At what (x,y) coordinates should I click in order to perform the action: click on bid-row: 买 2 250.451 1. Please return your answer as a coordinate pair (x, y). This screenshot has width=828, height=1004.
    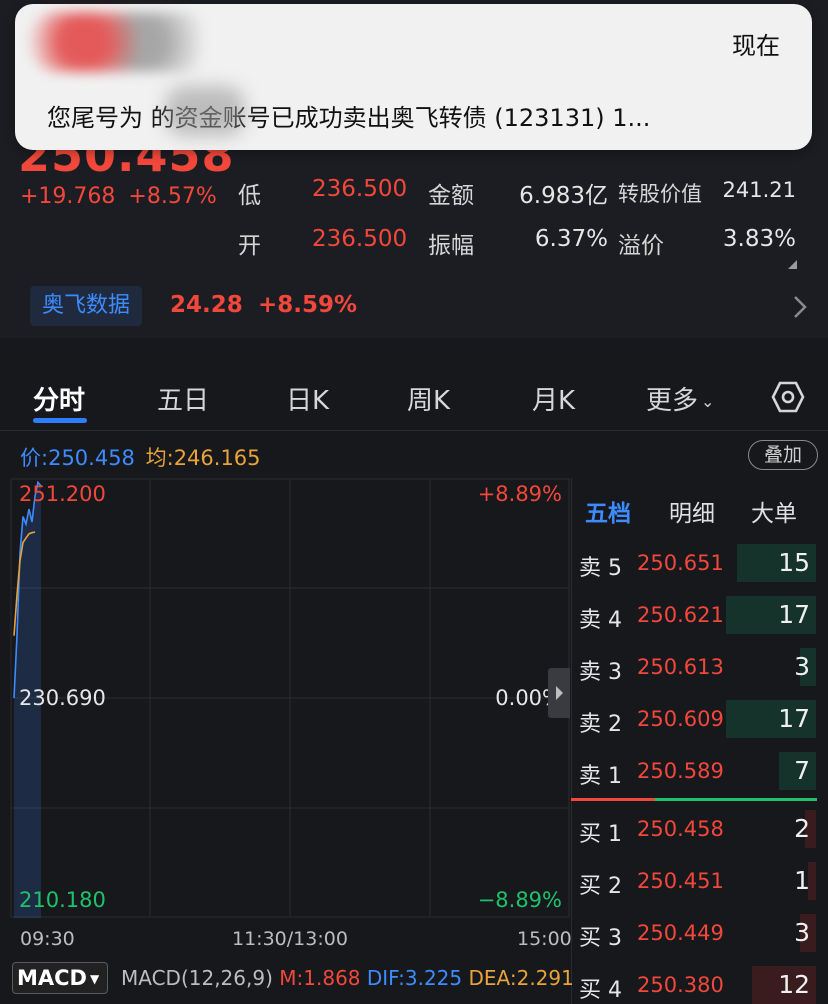
    Looking at the image, I should click on (699, 882).